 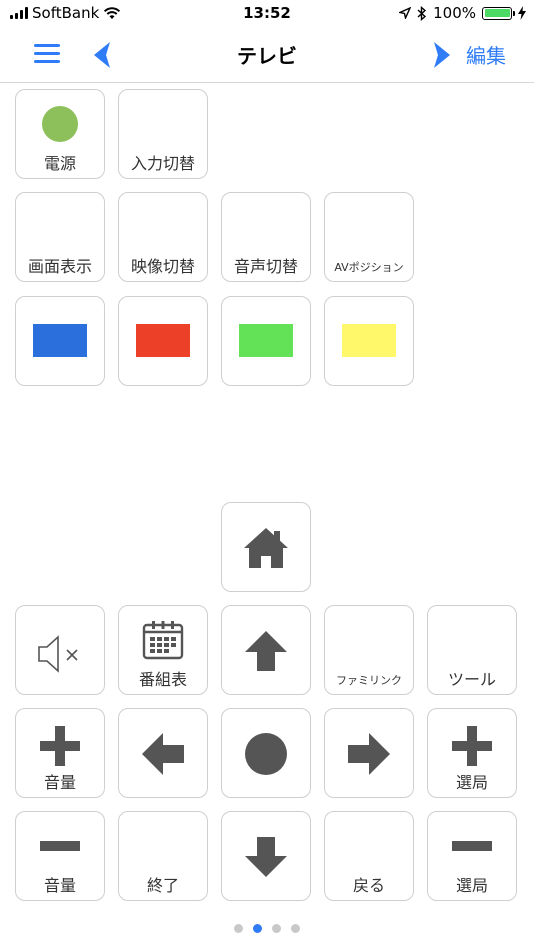 I want to click on epg-label: 番組表, so click(x=162, y=679).